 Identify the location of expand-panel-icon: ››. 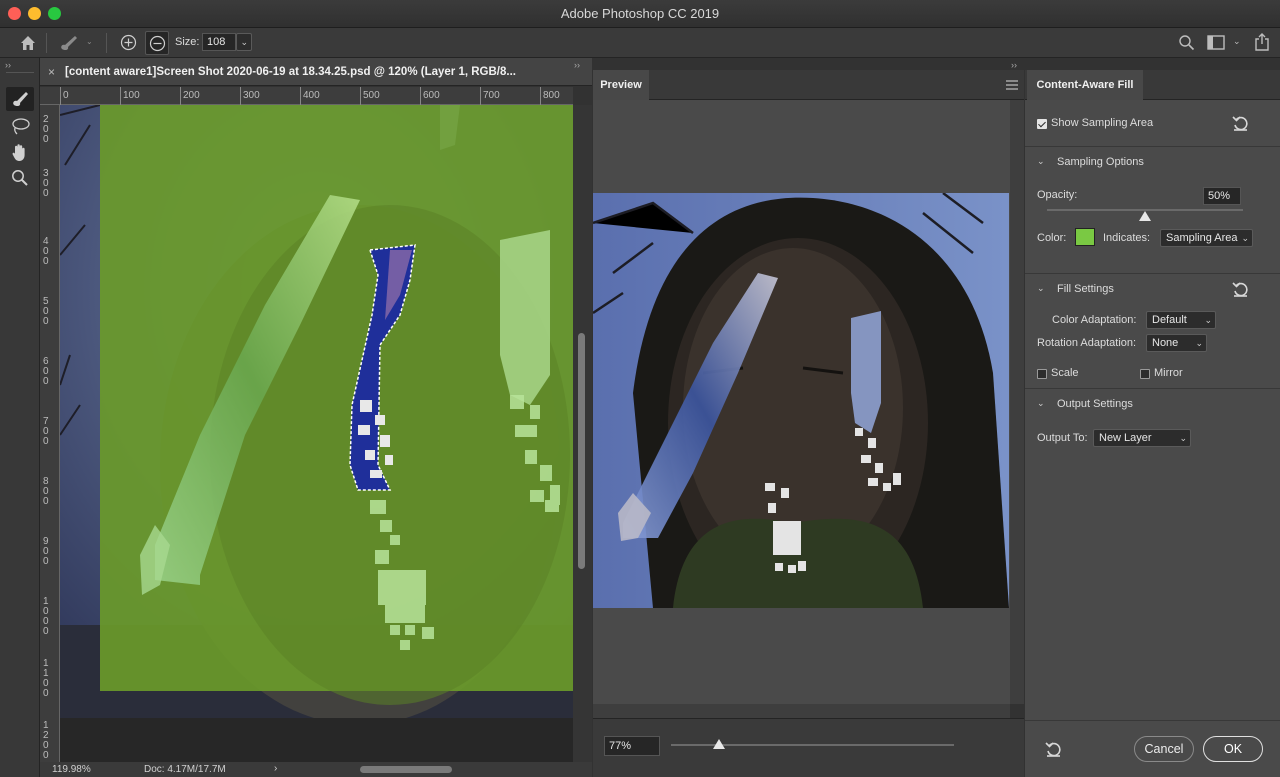
(8, 65).